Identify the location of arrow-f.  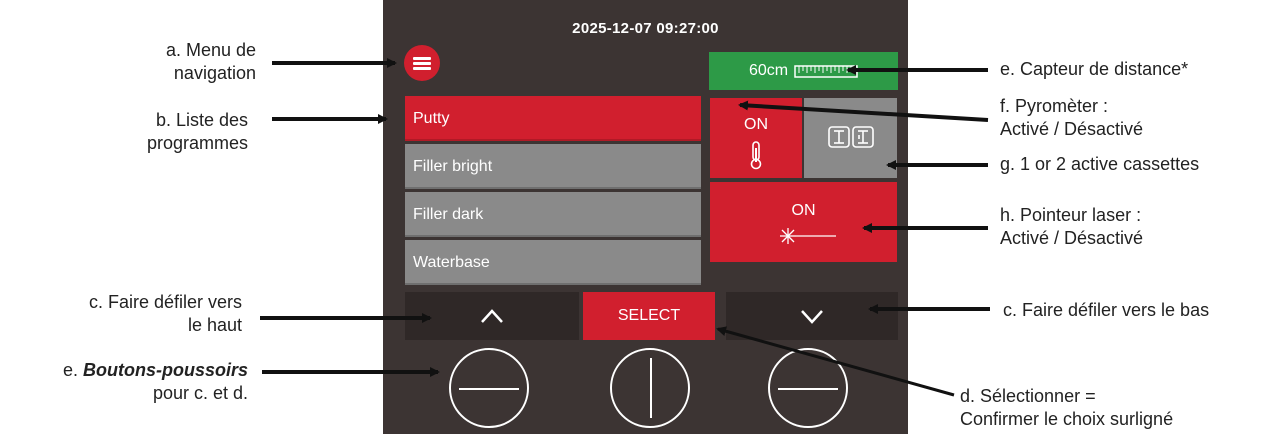
(863, 111).